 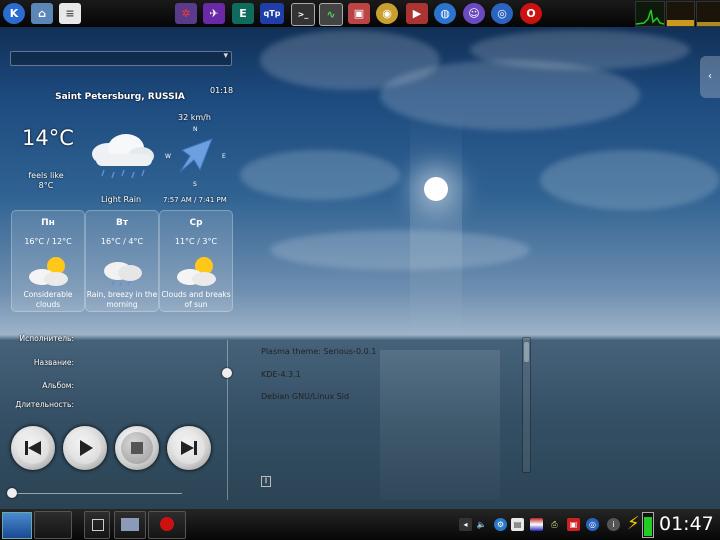 I want to click on notes-scrollbar, so click(x=526, y=405).